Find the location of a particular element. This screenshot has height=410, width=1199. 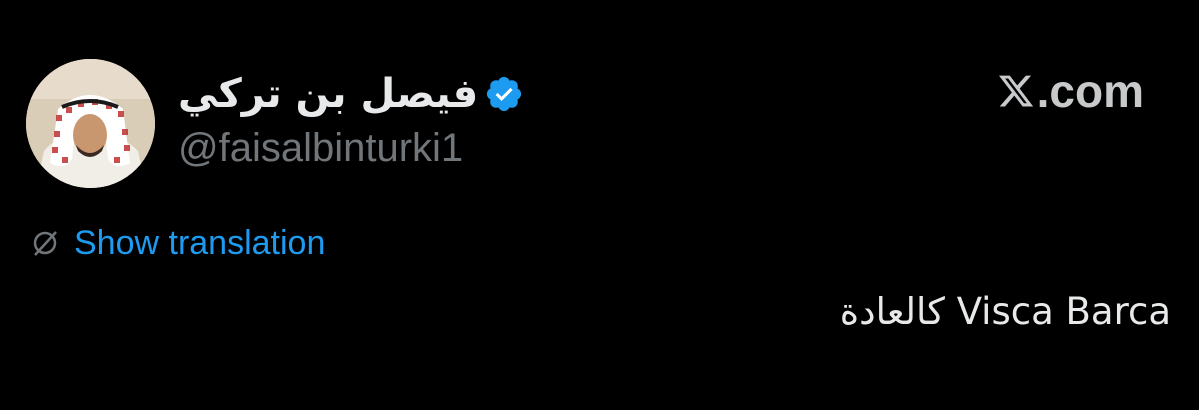

show-translation-button: Show translation is located at coordinates (177, 243).